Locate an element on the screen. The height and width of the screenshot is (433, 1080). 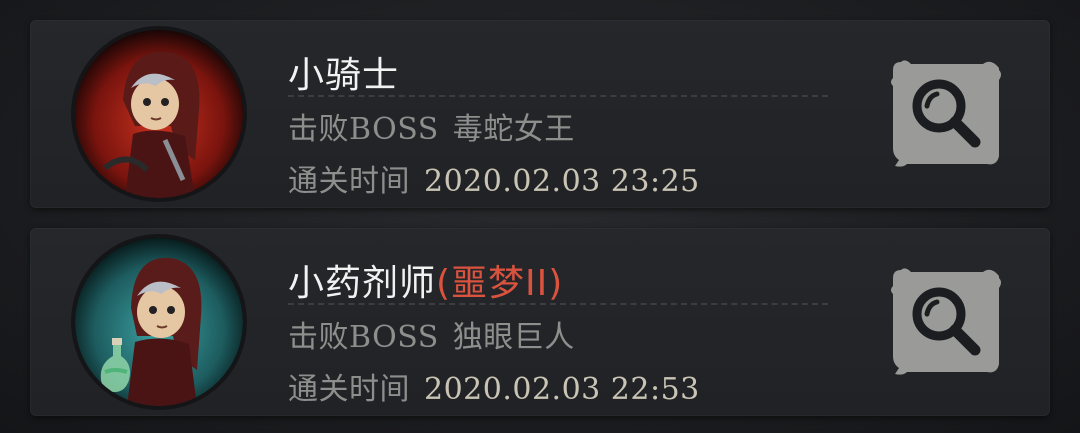
character-avatar-knight is located at coordinates (159, 114).